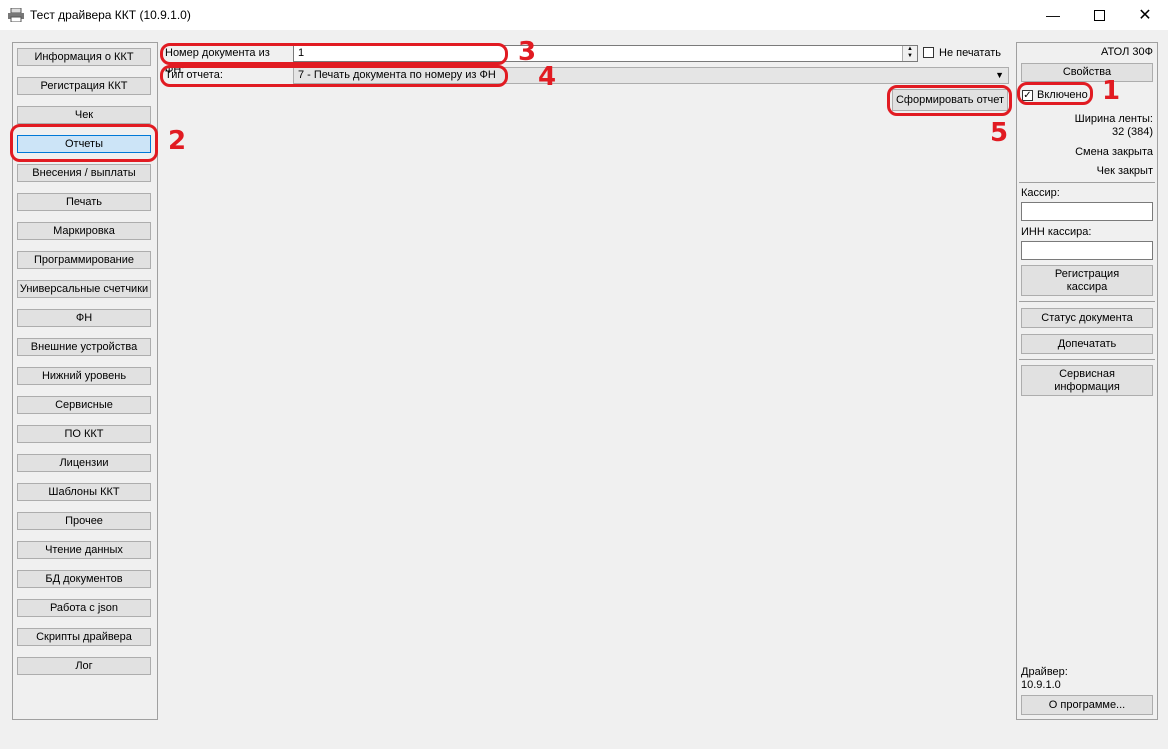 This screenshot has width=1168, height=749. Describe the element at coordinates (84, 405) in the screenshot. I see `nav-item: Сервисные` at that location.